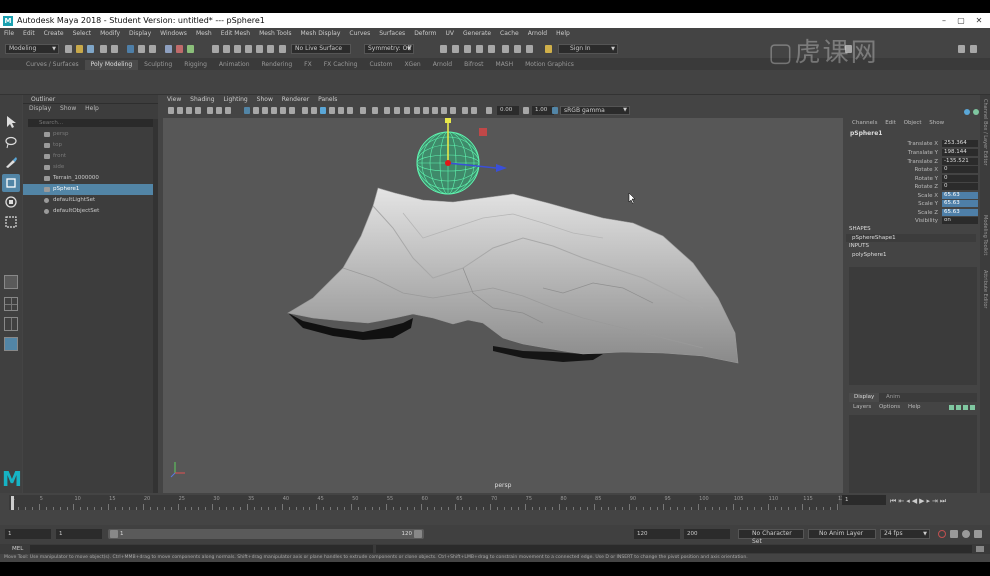 Image resolution: width=990 pixels, height=576 pixels. Describe the element at coordinates (913, 213) in the screenshot. I see `attr-scale-z: Scale Z 65.63` at that location.